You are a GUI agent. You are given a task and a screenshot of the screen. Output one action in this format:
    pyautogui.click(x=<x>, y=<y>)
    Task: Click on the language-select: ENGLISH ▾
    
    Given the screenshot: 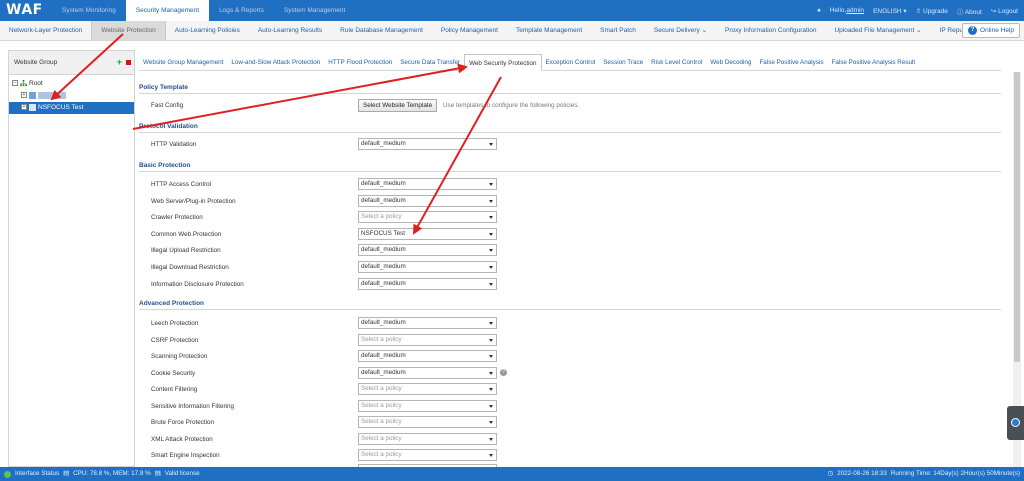 What is the action you would take?
    pyautogui.click(x=890, y=11)
    